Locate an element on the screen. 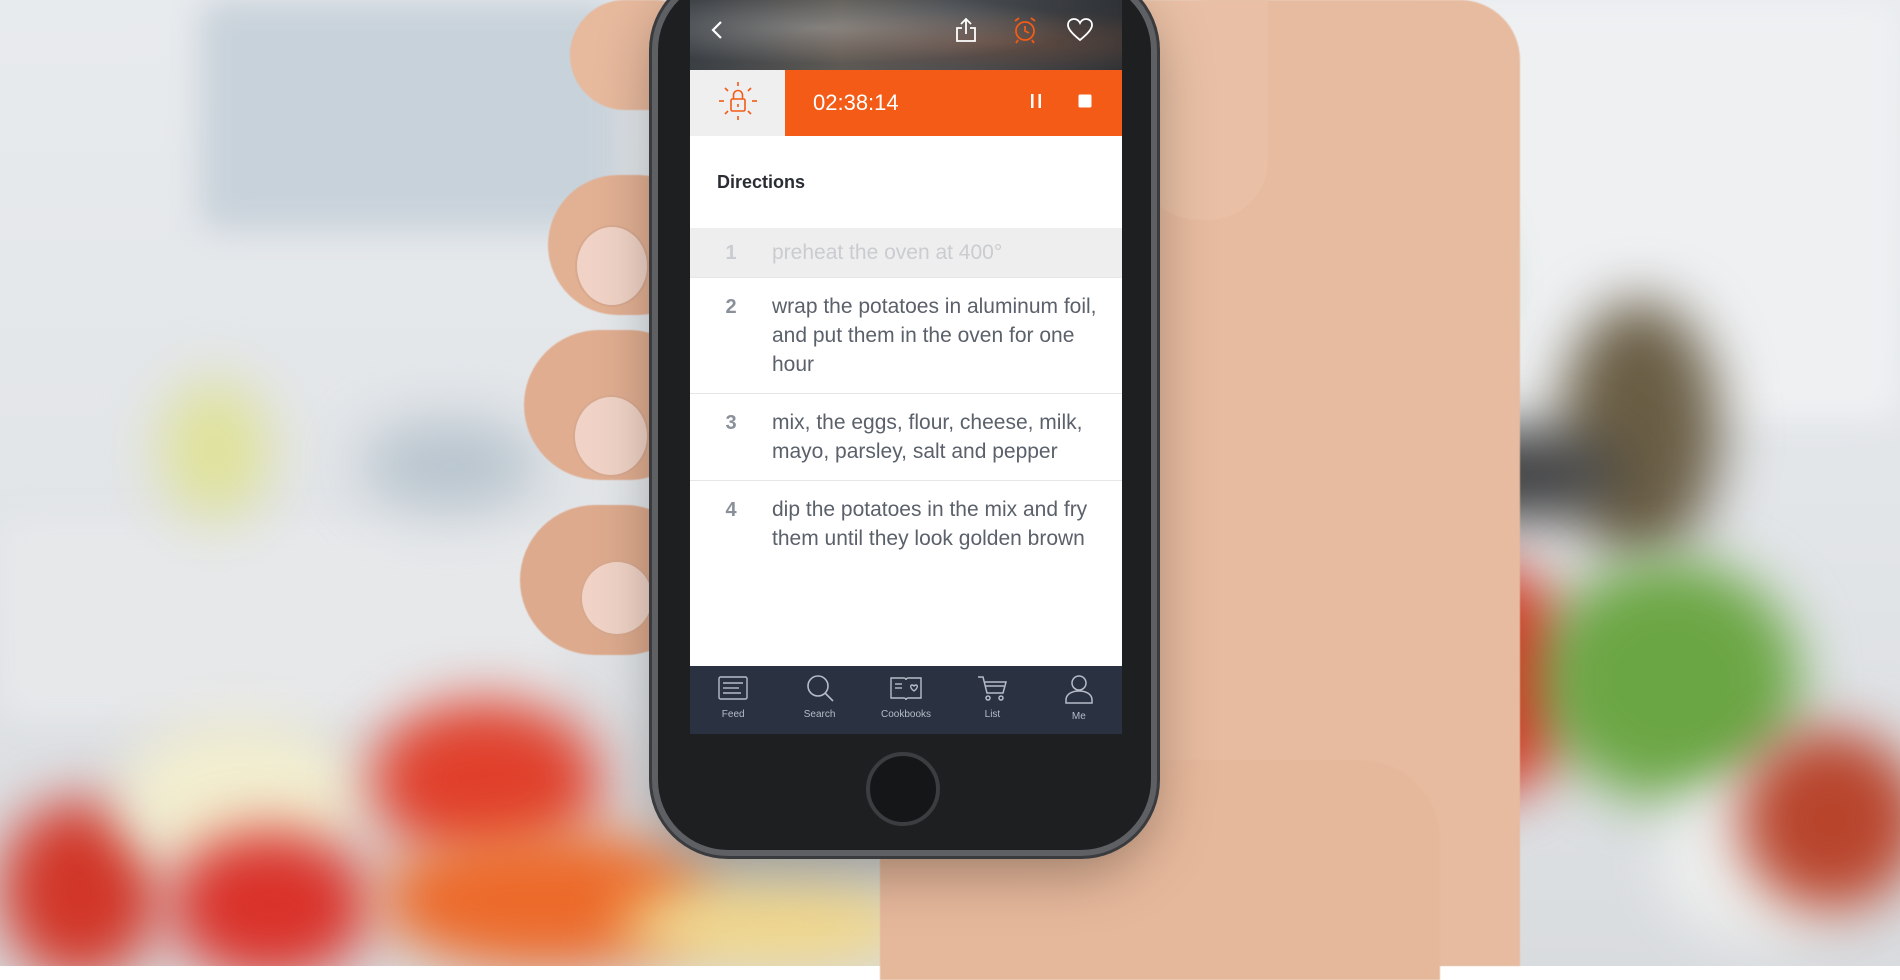 This screenshot has width=1900, height=980. tab-list: List is located at coordinates (992, 700).